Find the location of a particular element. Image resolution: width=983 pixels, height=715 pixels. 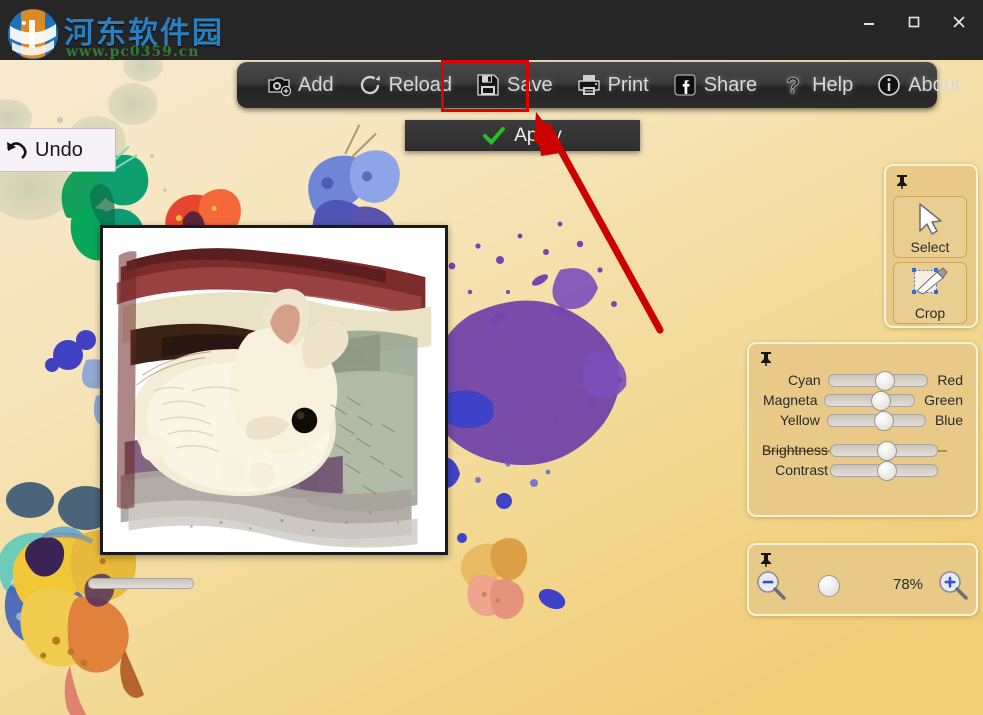

cyan-red-slider is located at coordinates (878, 380).